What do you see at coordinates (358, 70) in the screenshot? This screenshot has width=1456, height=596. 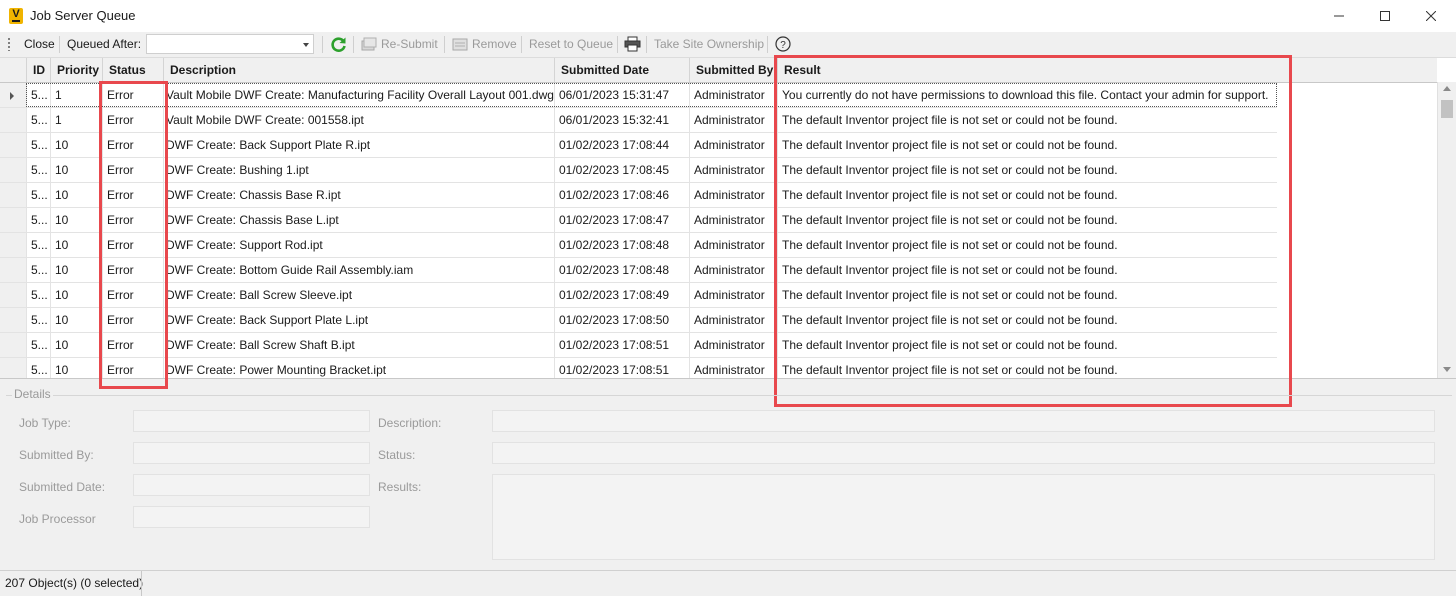 I see `column-header-description: Description` at bounding box center [358, 70].